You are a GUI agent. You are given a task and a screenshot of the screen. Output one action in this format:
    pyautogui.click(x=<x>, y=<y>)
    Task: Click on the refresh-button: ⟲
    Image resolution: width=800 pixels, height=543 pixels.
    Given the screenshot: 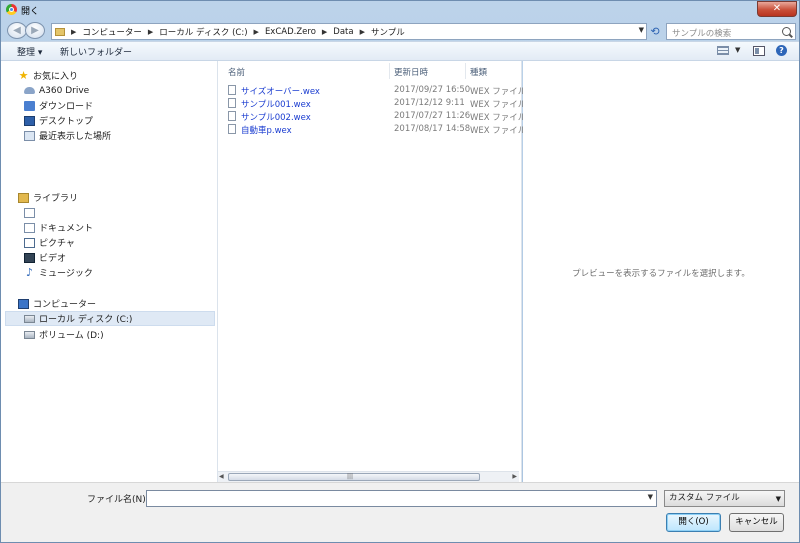 What is the action you would take?
    pyautogui.click(x=655, y=31)
    